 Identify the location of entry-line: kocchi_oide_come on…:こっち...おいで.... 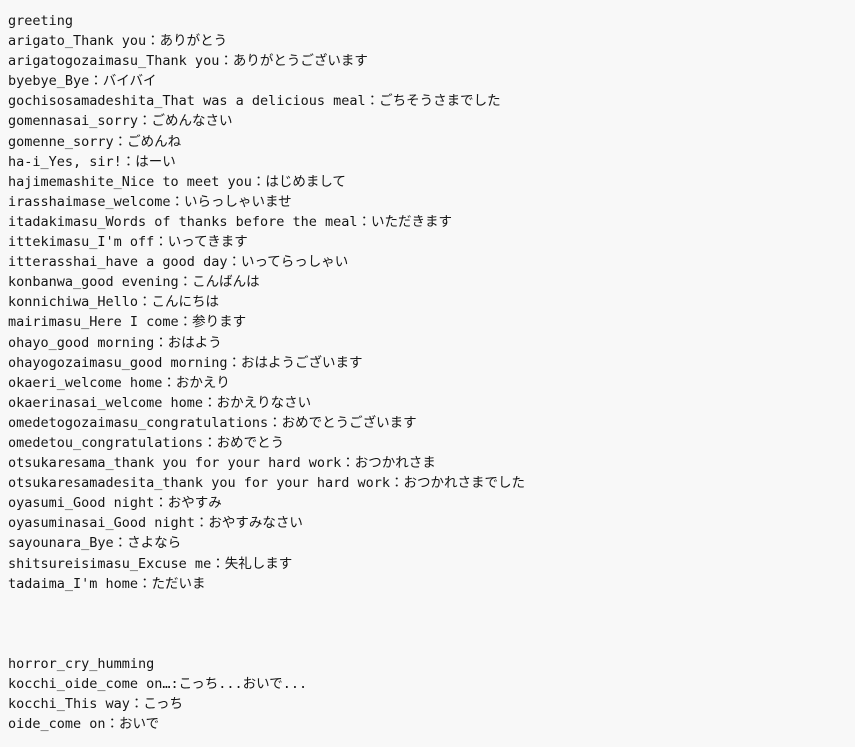
(158, 684).